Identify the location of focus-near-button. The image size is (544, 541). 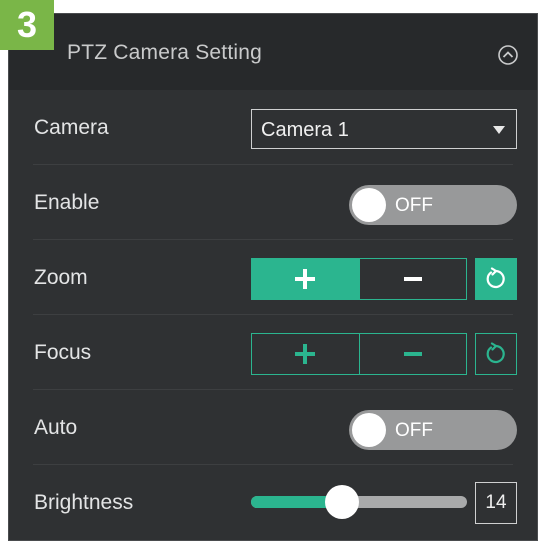
(305, 354).